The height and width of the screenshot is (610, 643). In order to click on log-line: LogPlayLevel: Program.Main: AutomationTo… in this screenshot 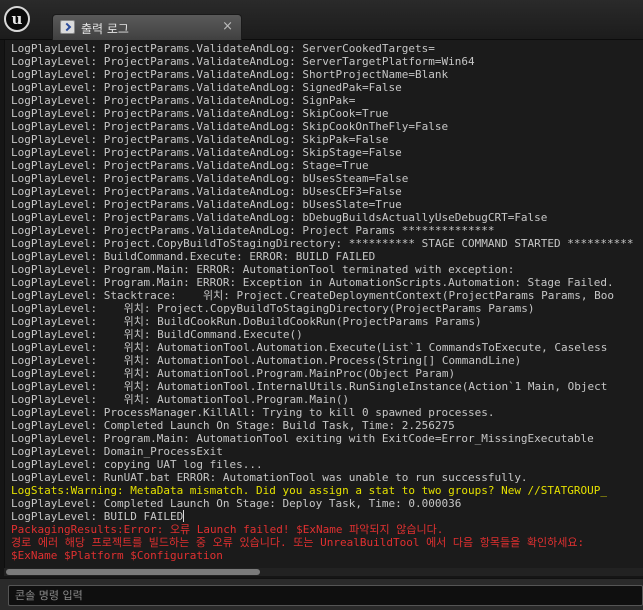, I will do `click(302, 438)`.